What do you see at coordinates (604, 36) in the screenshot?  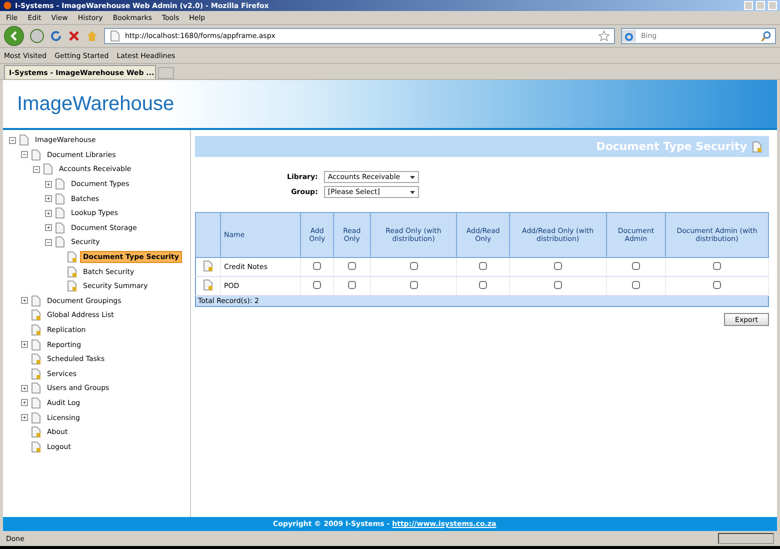 I see `star-icon` at bounding box center [604, 36].